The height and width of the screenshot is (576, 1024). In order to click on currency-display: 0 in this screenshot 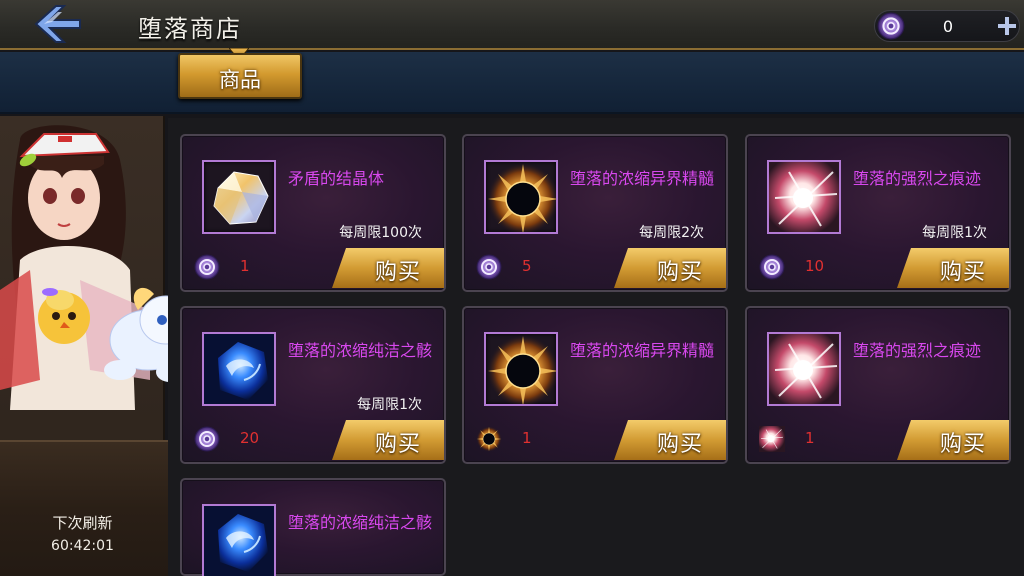, I will do `click(947, 26)`.